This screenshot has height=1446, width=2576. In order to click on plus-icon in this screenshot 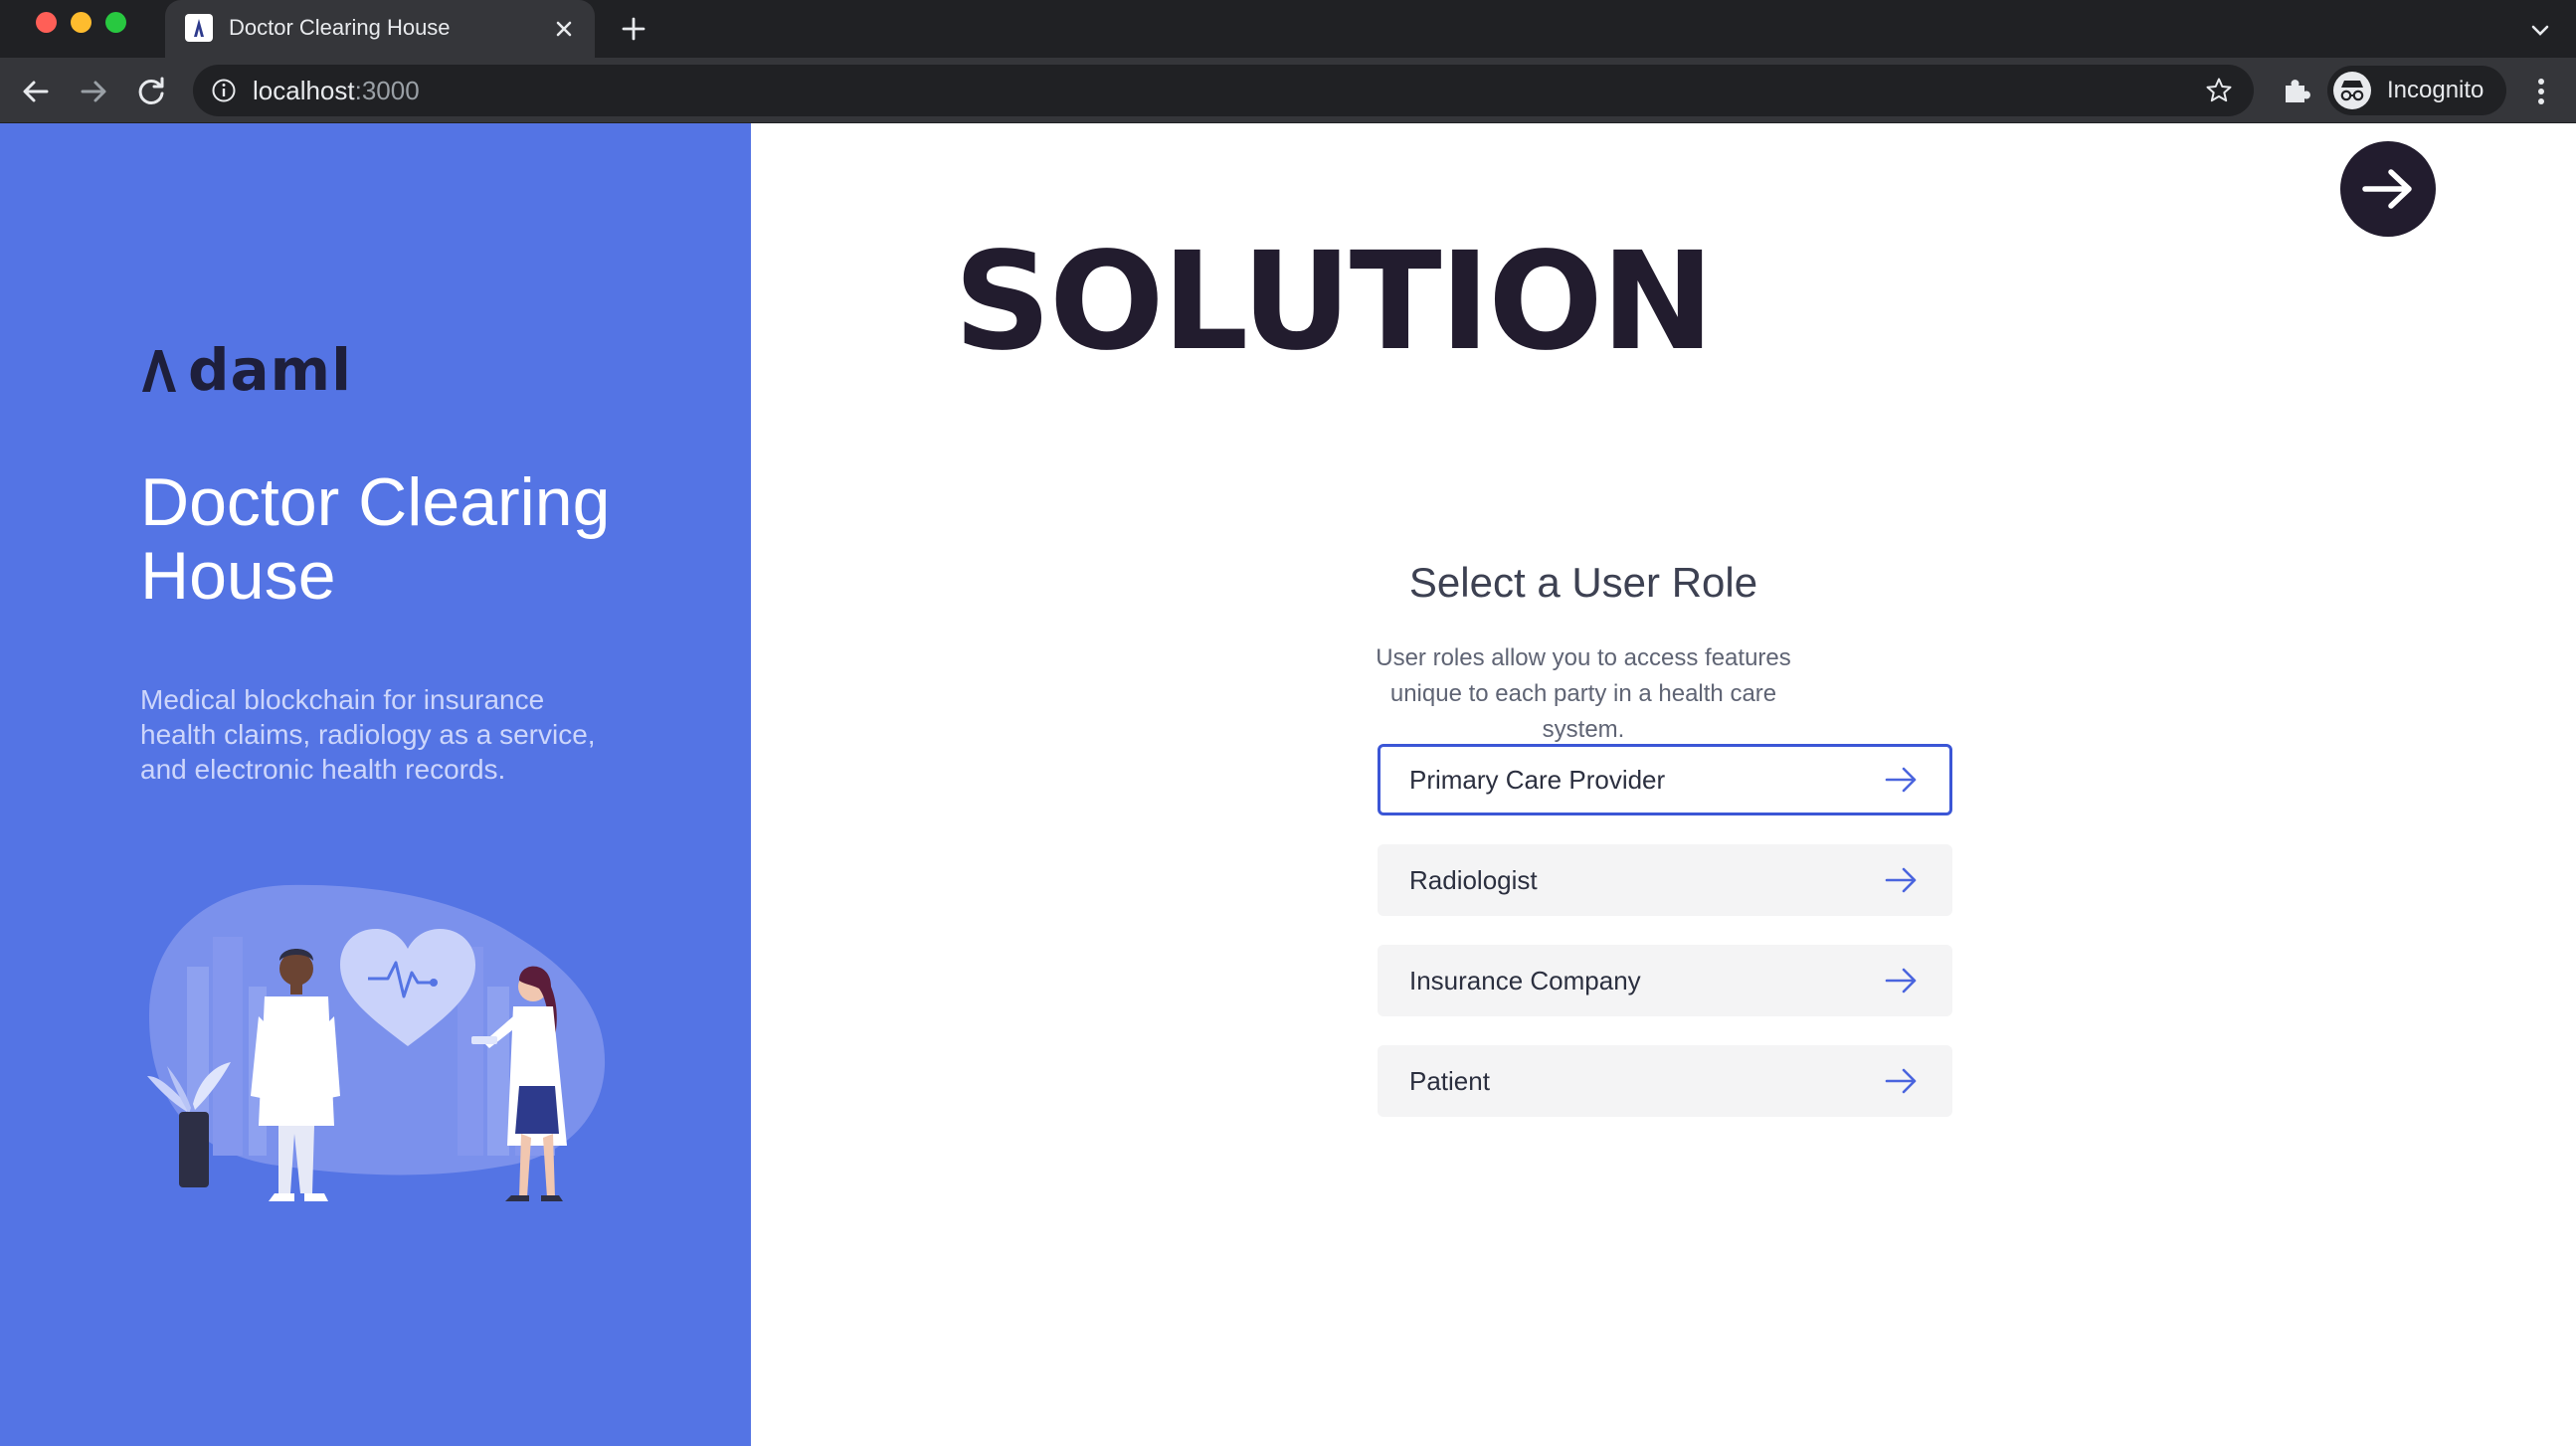, I will do `click(633, 29)`.